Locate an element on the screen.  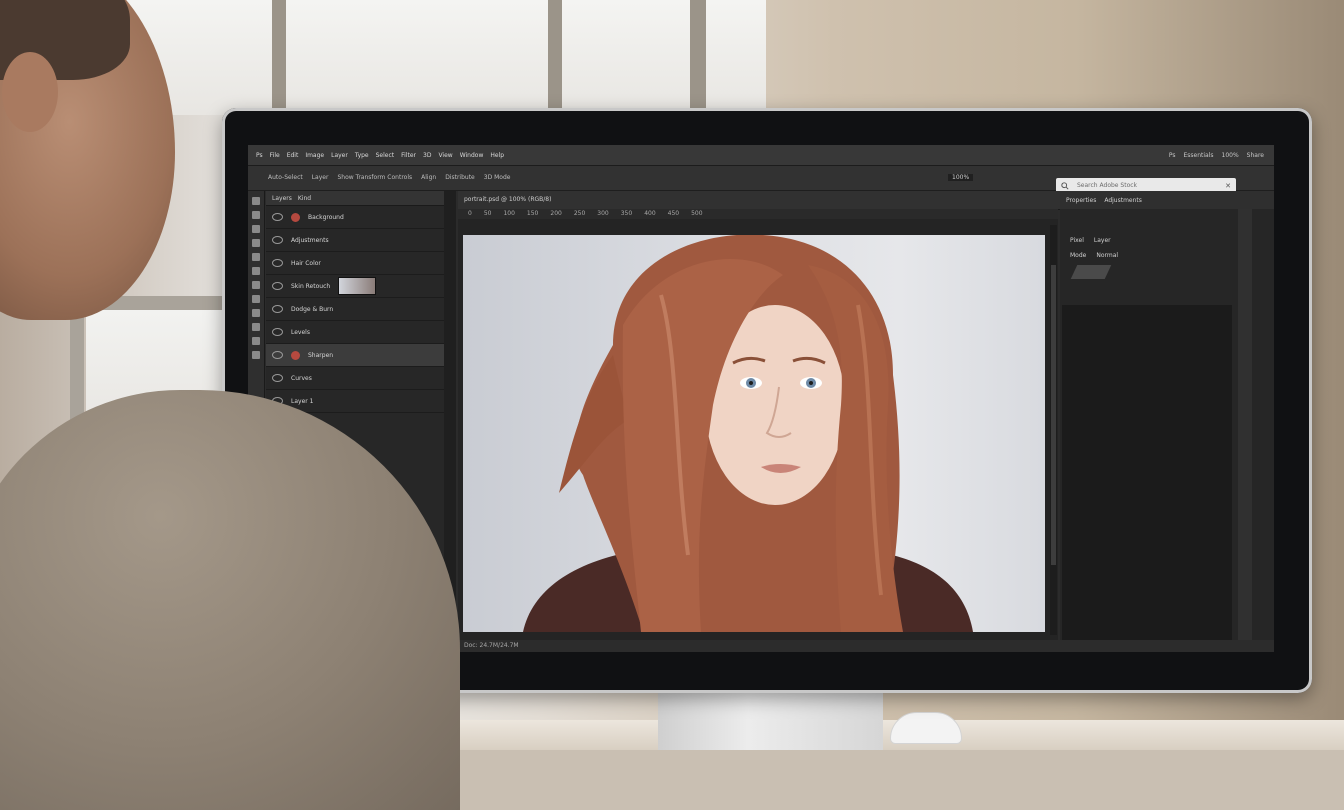
menu-item-11: Help is located at coordinates (497, 155).